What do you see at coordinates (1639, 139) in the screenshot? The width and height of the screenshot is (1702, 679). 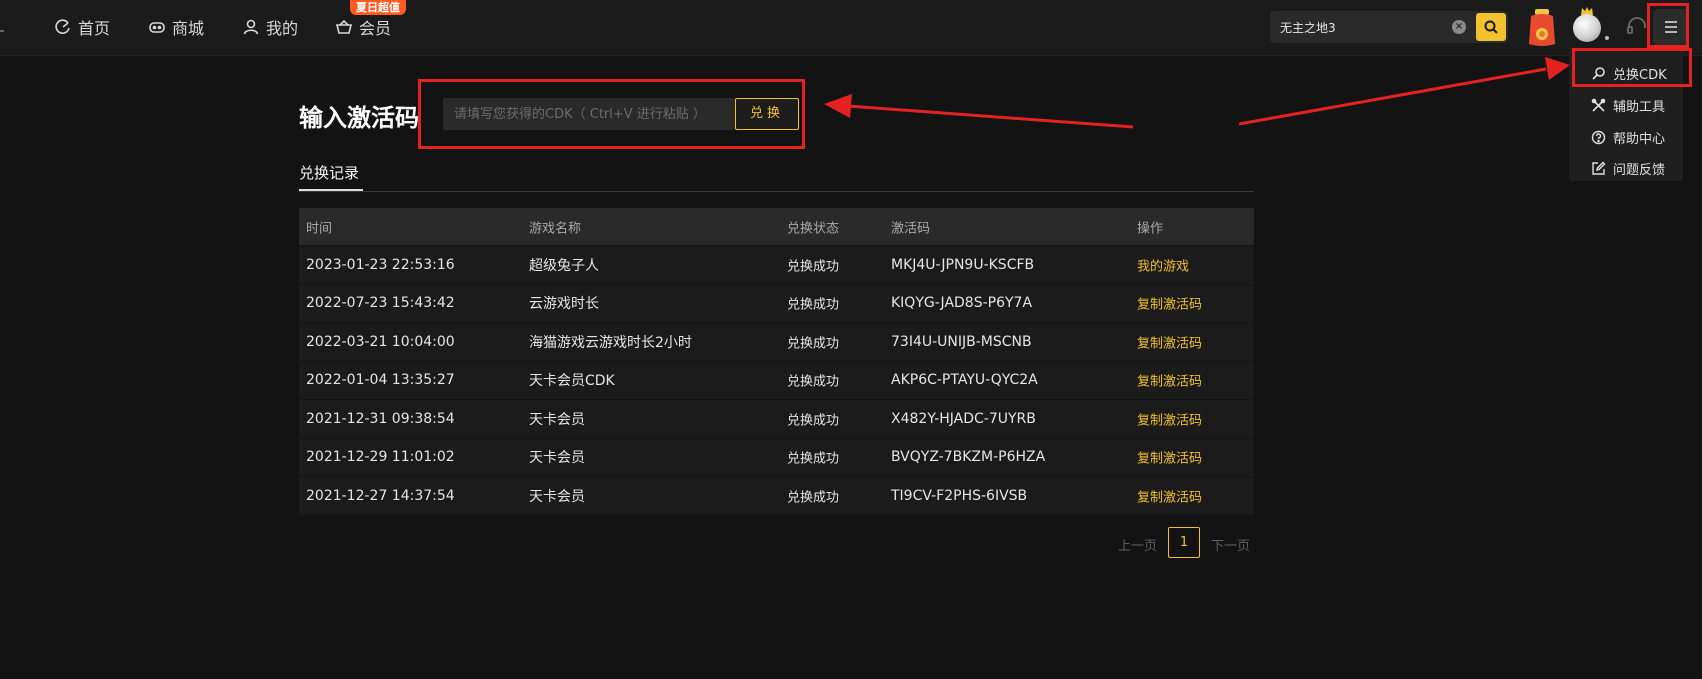 I see `menu-item-label: 帮助中心` at bounding box center [1639, 139].